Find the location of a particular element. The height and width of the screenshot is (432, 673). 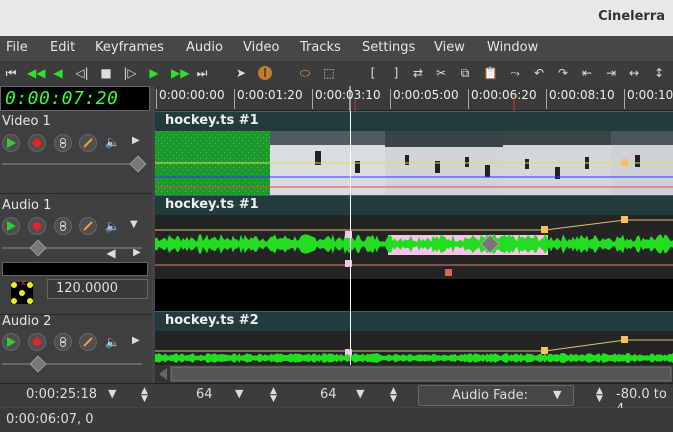

frame-forward-icon: |▷ is located at coordinates (130, 73).